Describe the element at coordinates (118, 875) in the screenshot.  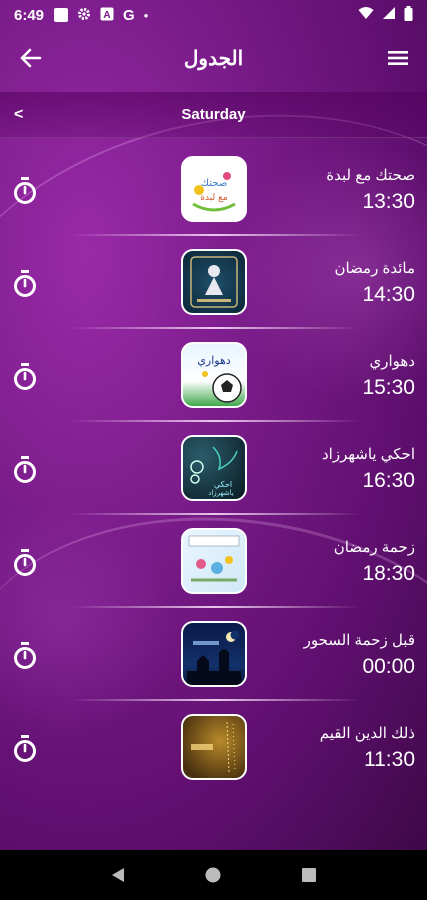
I see `back-triangle-icon` at that location.